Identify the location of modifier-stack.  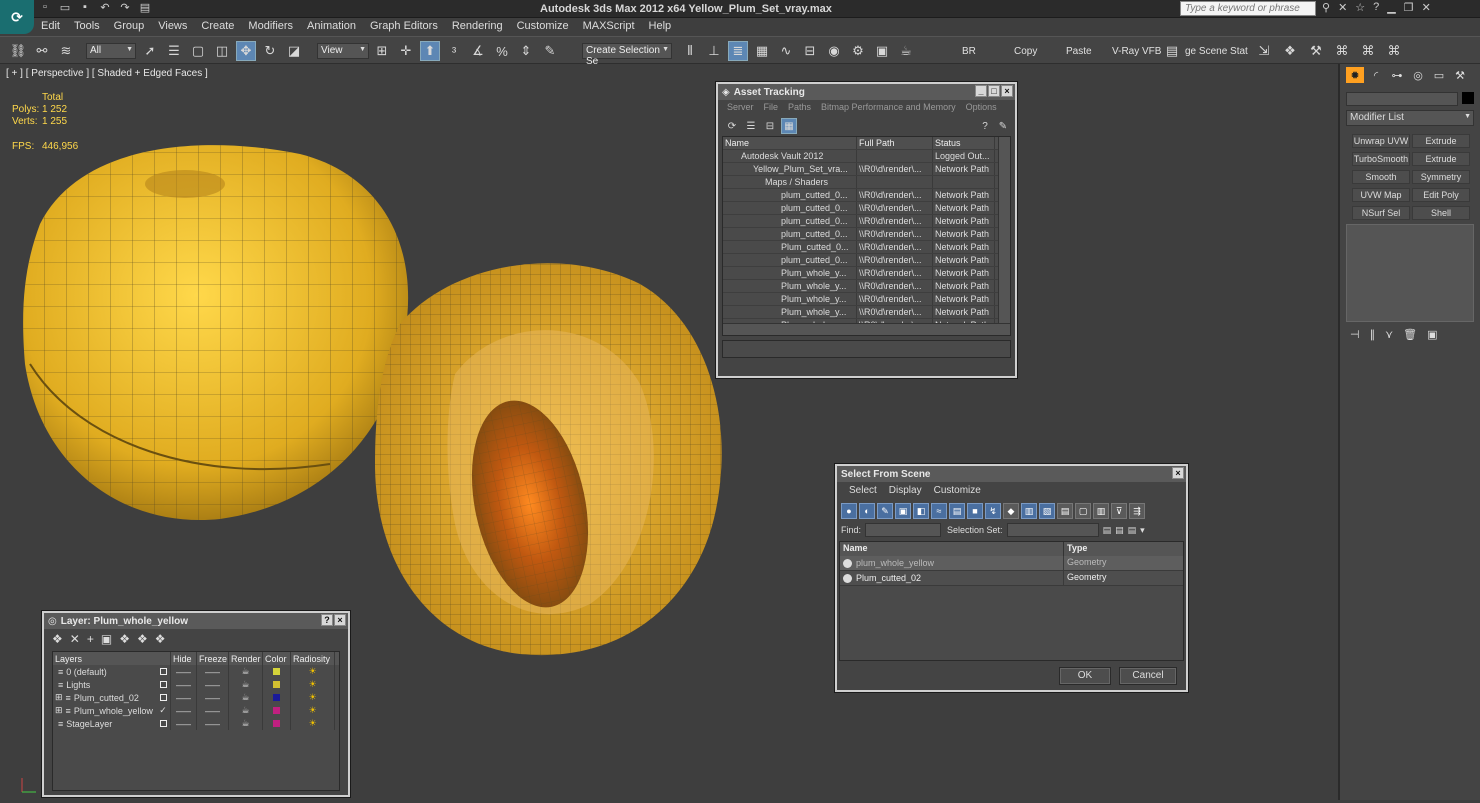
(1410, 273).